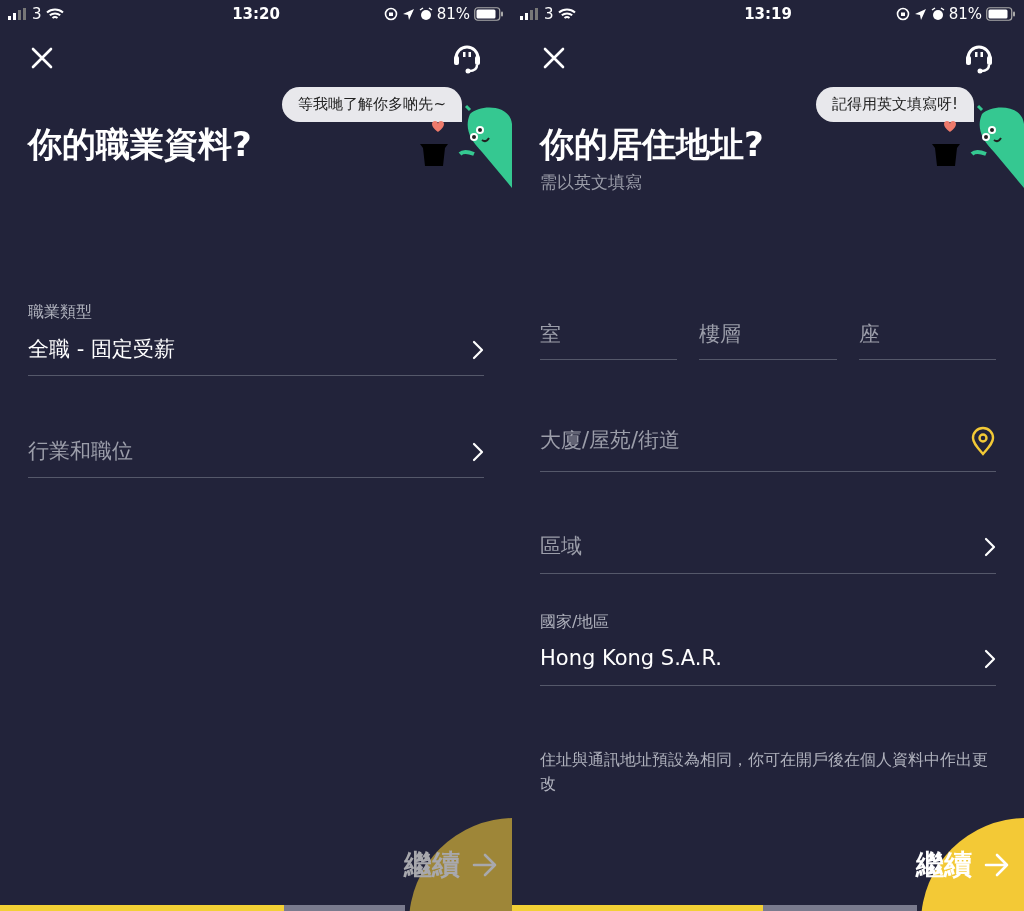 Image resolution: width=1024 pixels, height=911 pixels. Describe the element at coordinates (927, 334) in the screenshot. I see `text-field: 座` at that location.